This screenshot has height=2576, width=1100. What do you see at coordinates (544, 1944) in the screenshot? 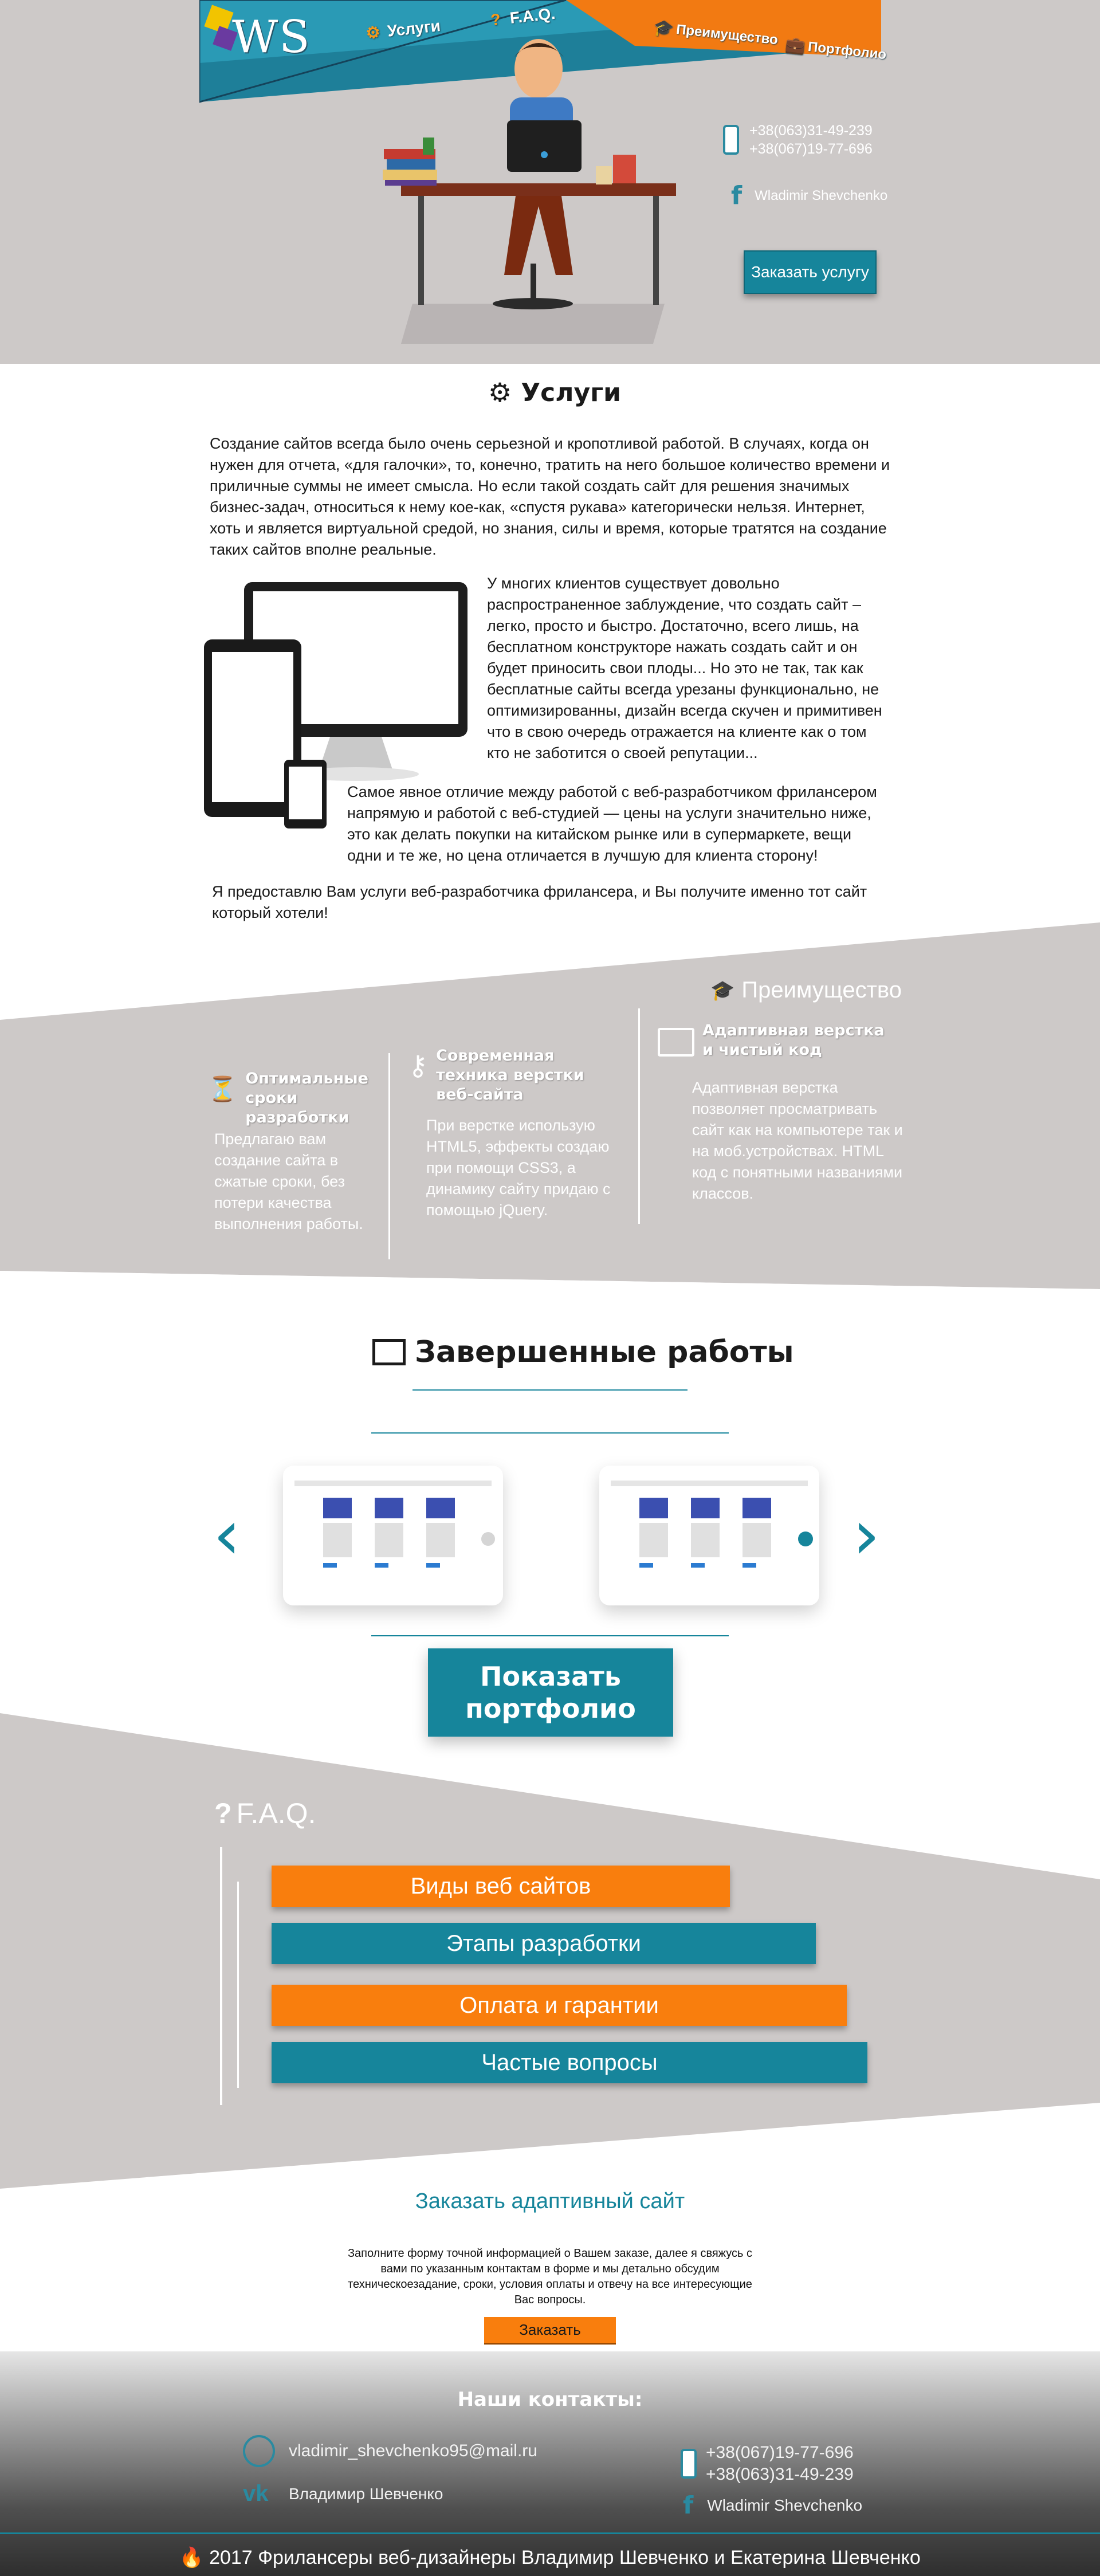
I see `faq-item: Этапы разработки` at bounding box center [544, 1944].